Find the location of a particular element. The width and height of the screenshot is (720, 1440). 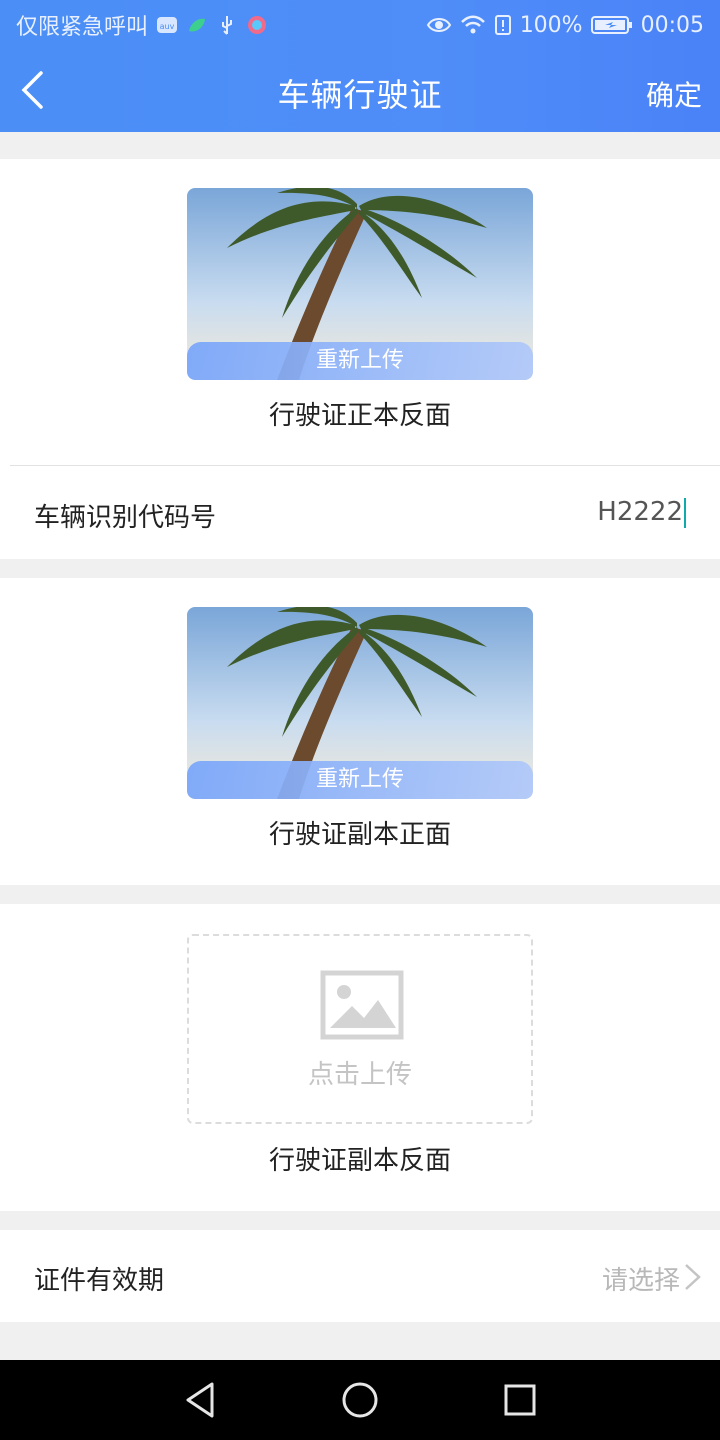

vin-value: H2222 is located at coordinates (640, 512).